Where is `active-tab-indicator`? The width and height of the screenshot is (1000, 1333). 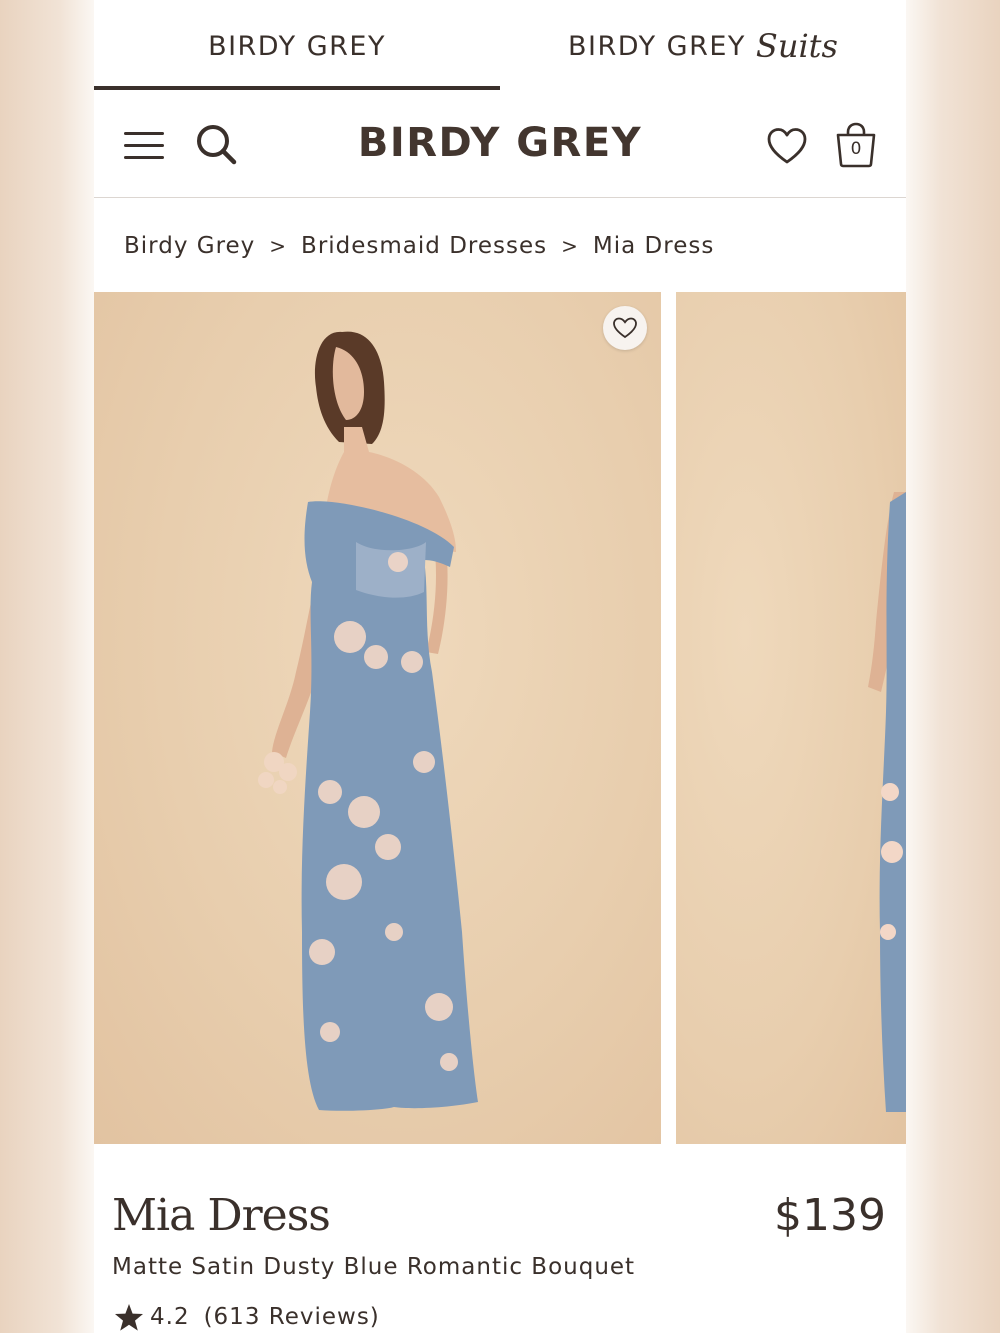 active-tab-indicator is located at coordinates (297, 88).